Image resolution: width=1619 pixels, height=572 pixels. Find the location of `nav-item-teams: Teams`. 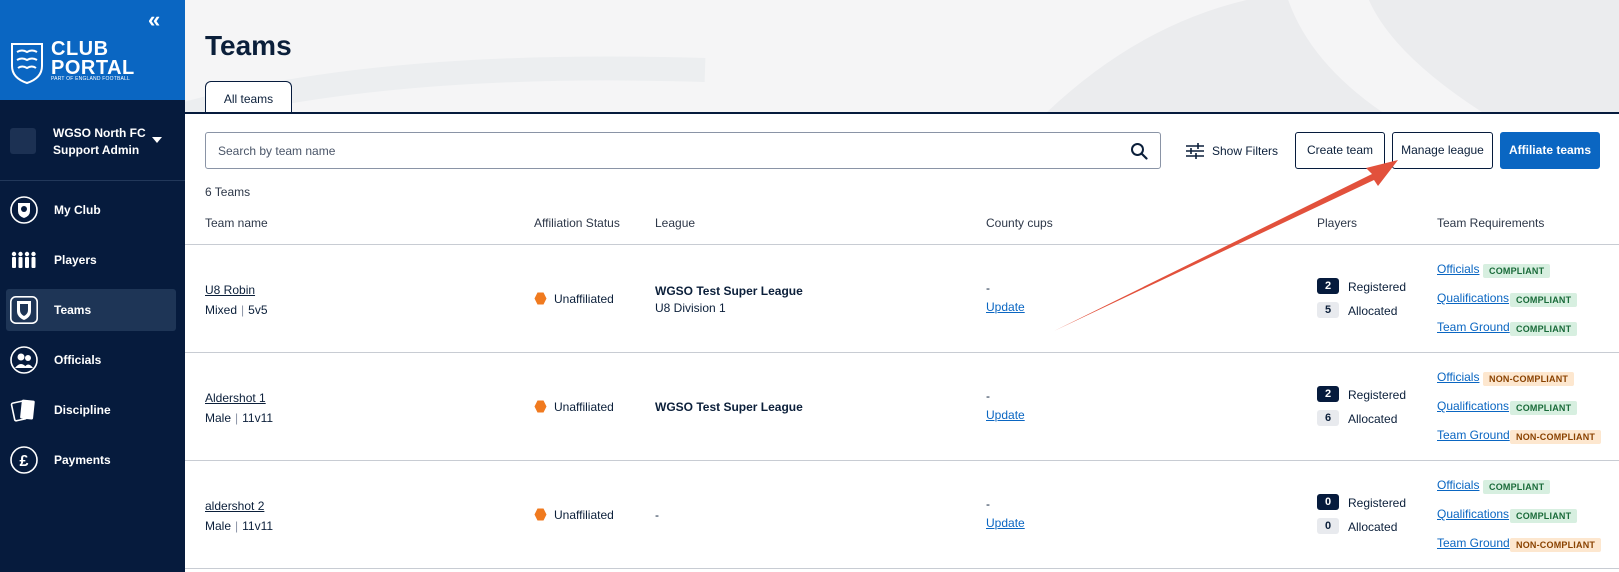

nav-item-teams: Teams is located at coordinates (91, 310).